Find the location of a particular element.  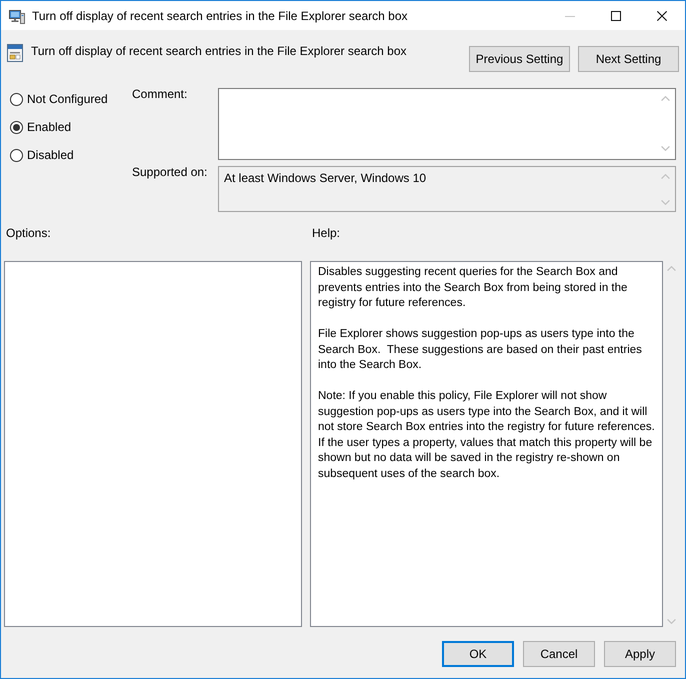

supported-on-label: Supported on: is located at coordinates (170, 172).